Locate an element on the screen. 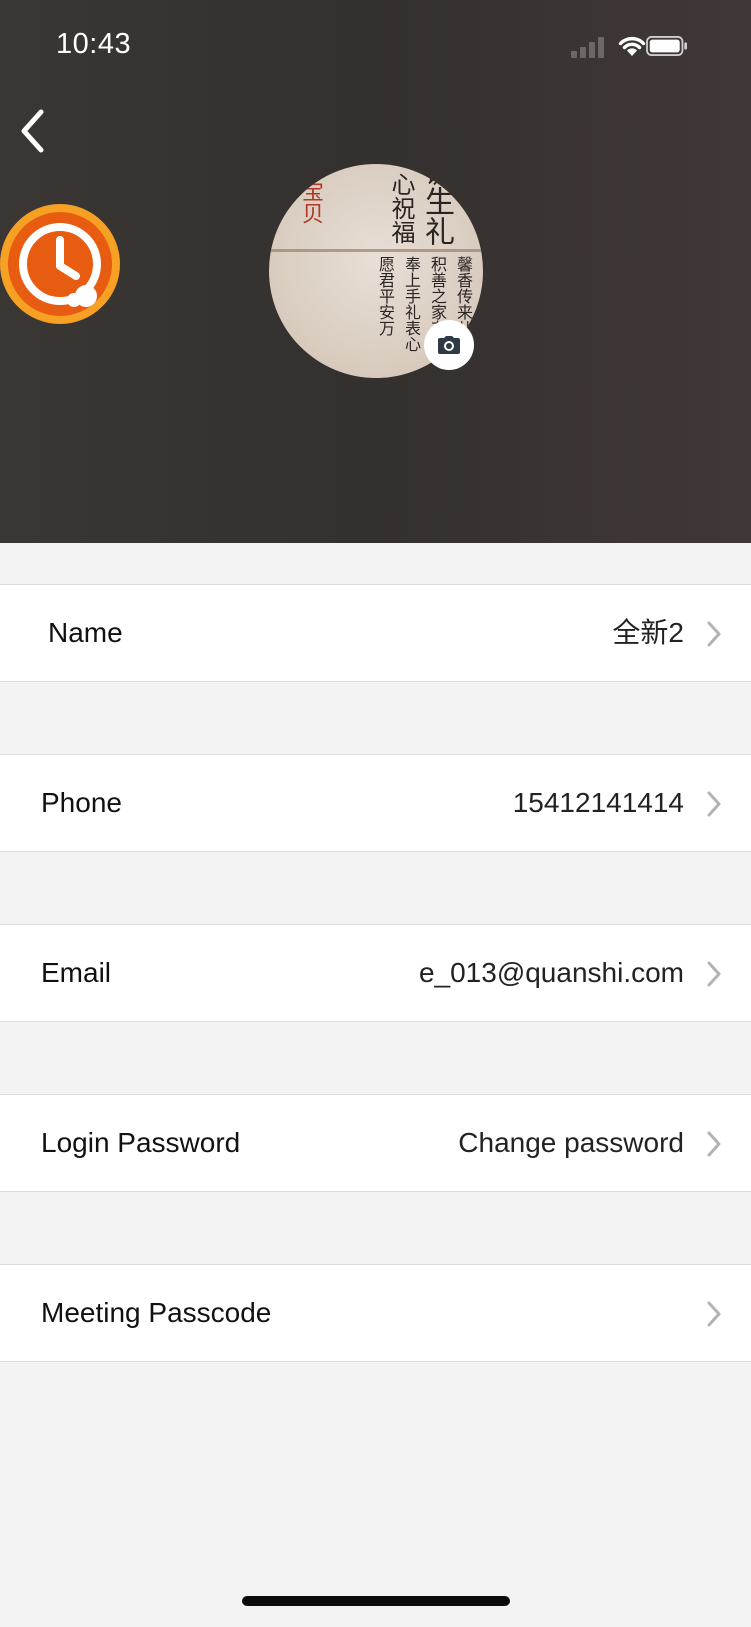  avatar-calligraphy-line: 心祝福 is located at coordinates (401, 208).